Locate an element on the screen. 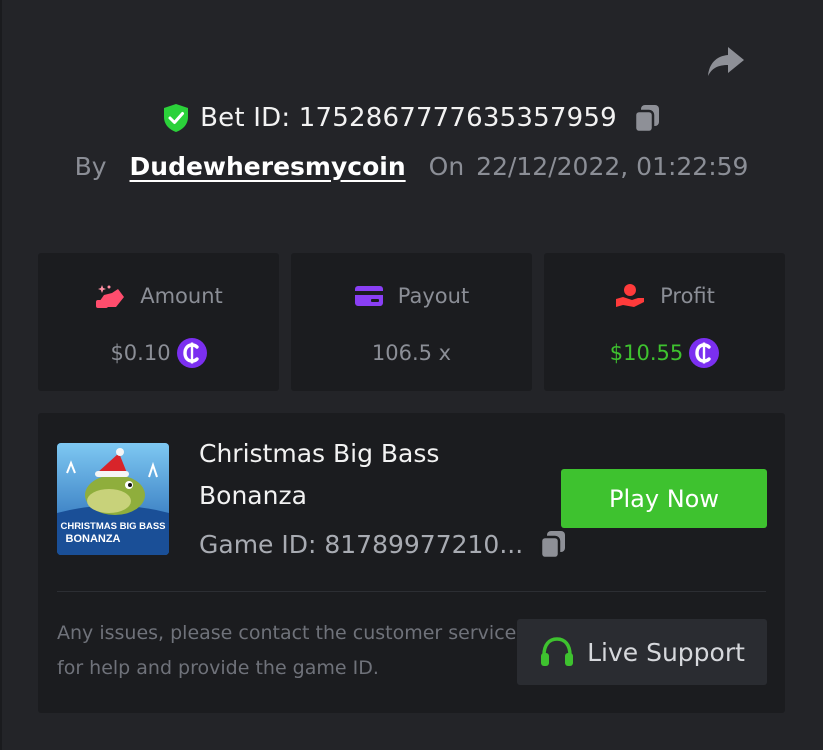  share-button is located at coordinates (726, 62).